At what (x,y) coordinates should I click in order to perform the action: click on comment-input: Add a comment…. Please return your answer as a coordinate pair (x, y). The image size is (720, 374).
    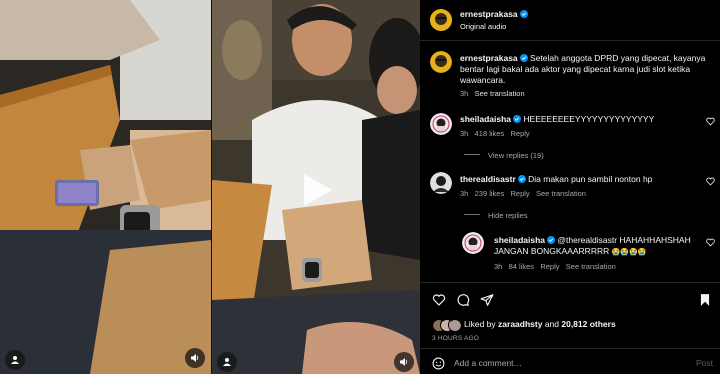
    Looking at the image, I should click on (488, 363).